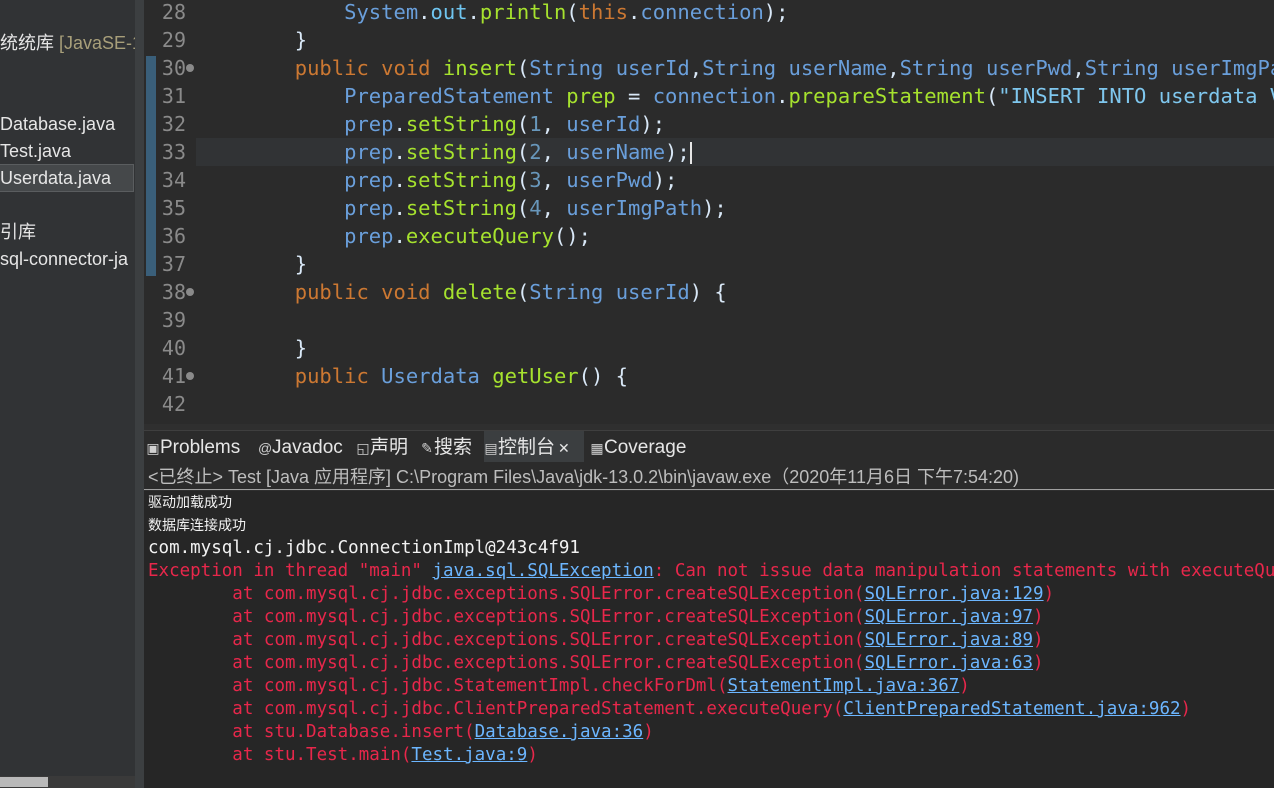 This screenshot has height=788, width=1274. What do you see at coordinates (64, 259) in the screenshot?
I see `tree-item-mysql-connector-jar: sql-connector-ja` at bounding box center [64, 259].